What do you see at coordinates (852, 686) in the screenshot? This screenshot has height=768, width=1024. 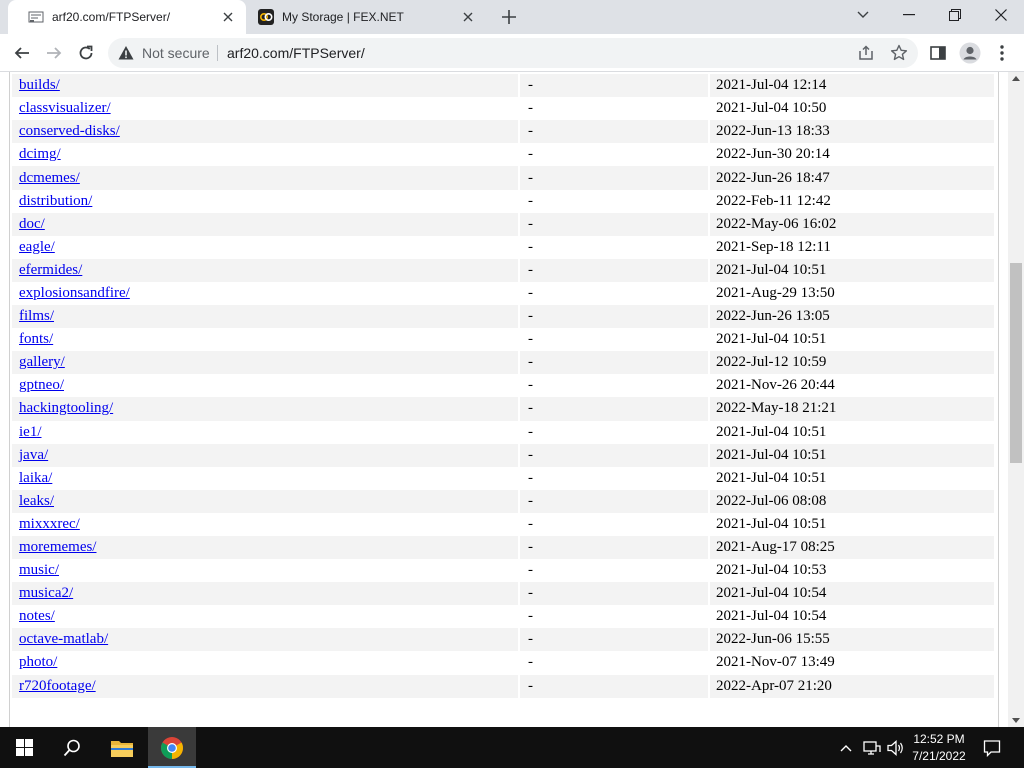 I see `modified-cell: 2022-Apr-07 21:20` at bounding box center [852, 686].